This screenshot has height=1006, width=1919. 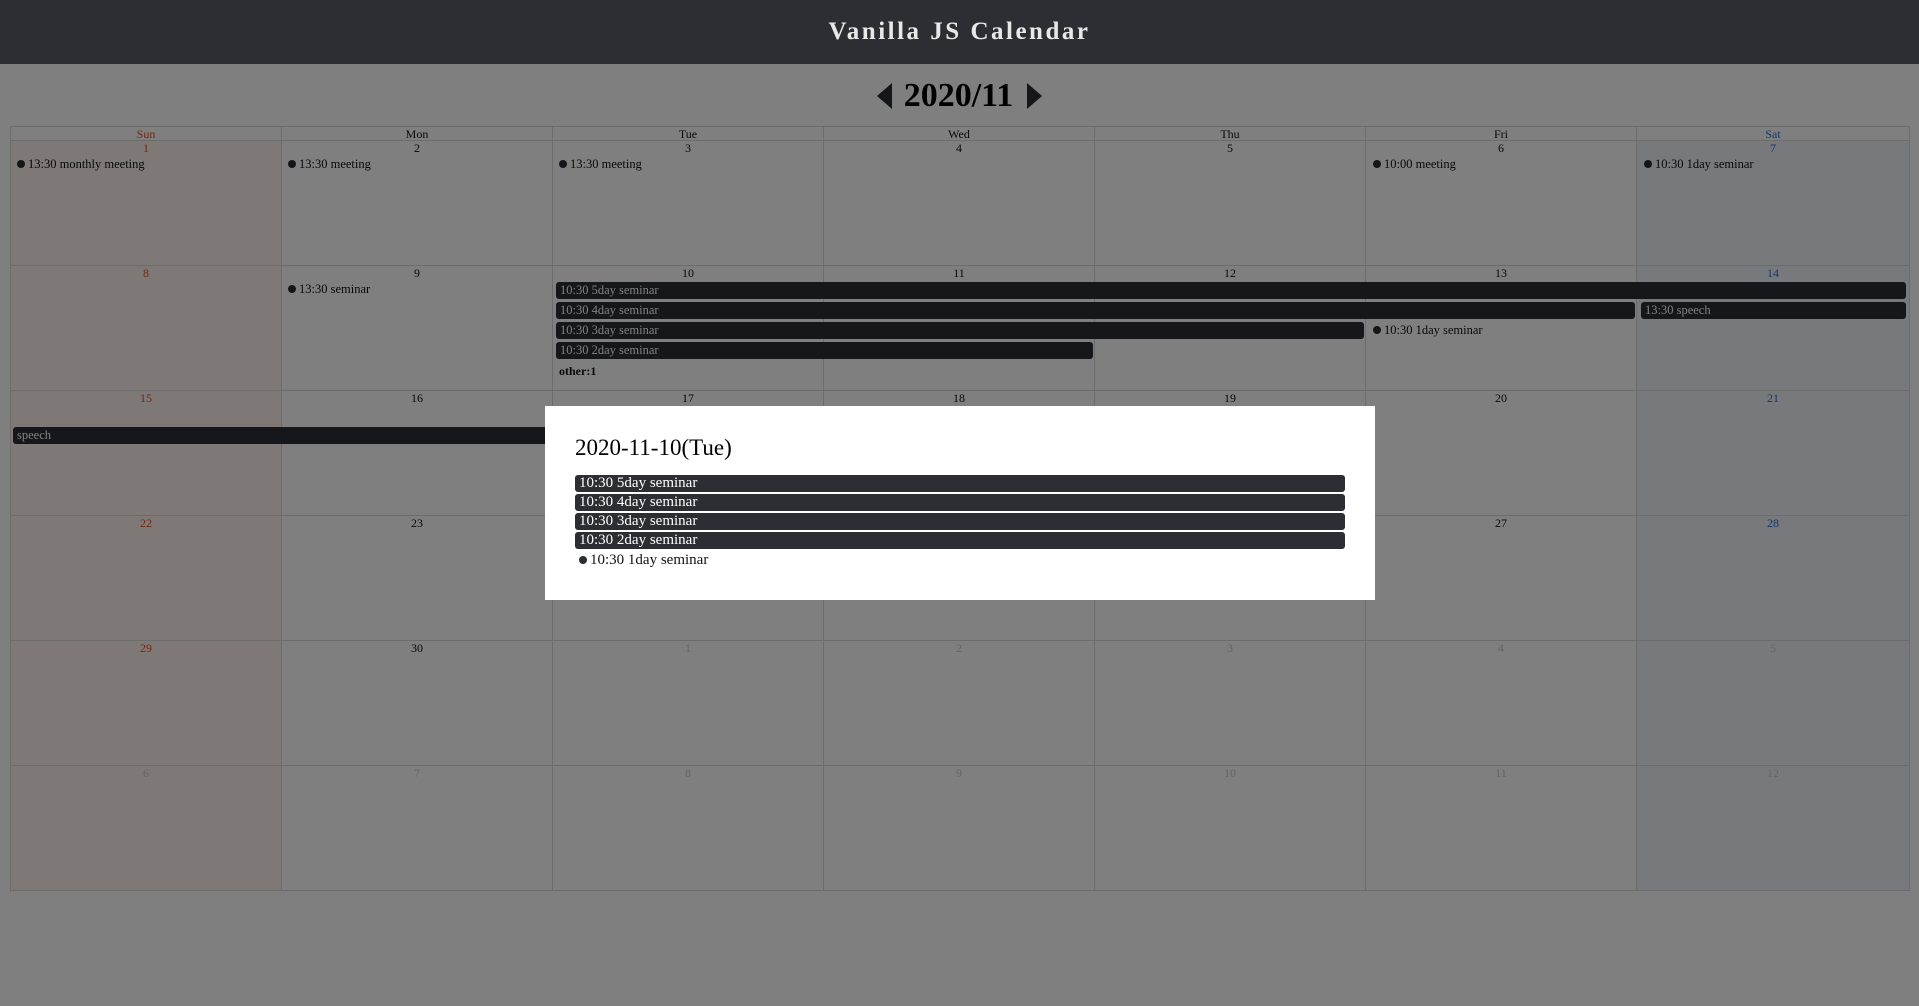 I want to click on app-header: Vanilla JS Calendar, so click(x=959, y=32).